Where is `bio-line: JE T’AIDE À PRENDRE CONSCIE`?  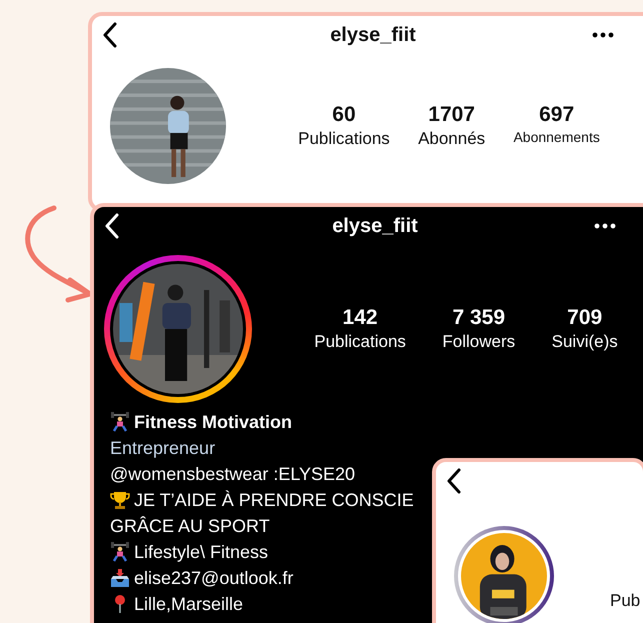 bio-line: JE T’AIDE À PRENDRE CONSCIE is located at coordinates (274, 500).